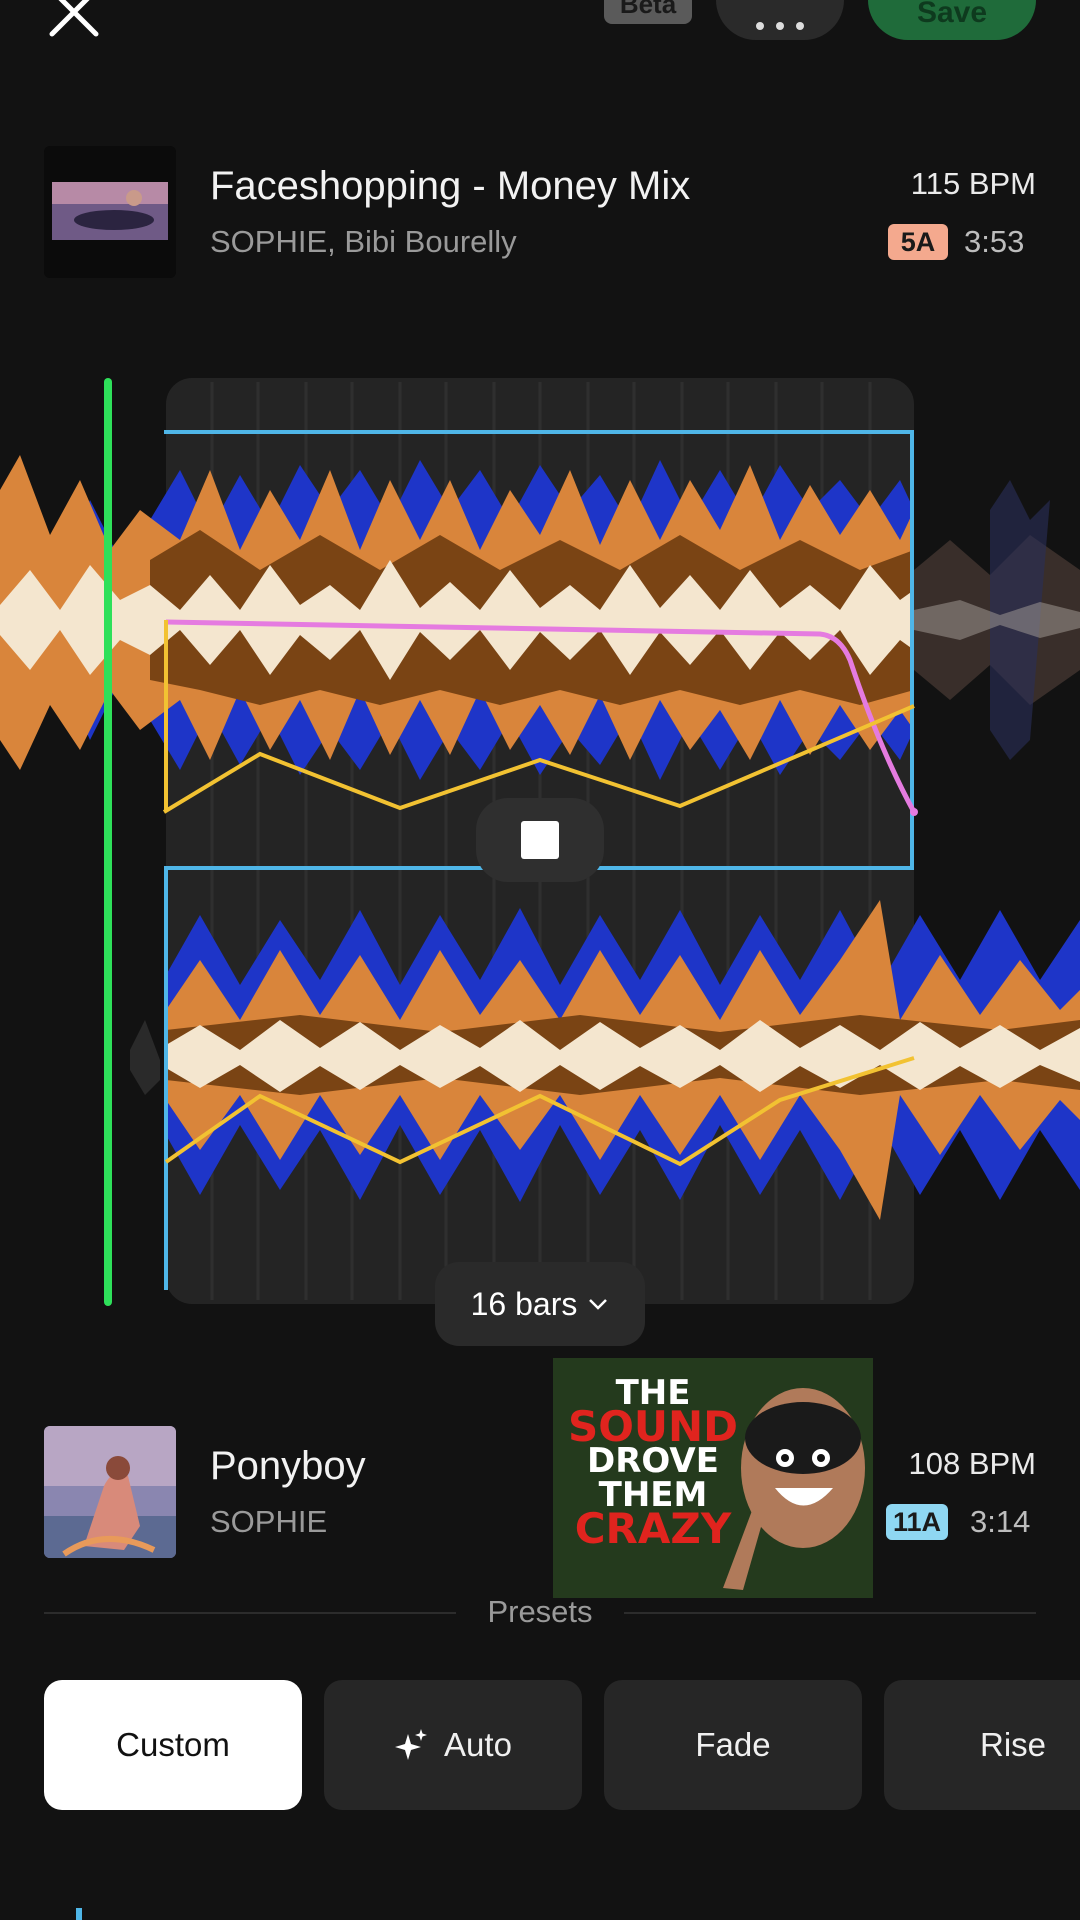 This screenshot has width=1080, height=1920. Describe the element at coordinates (288, 1466) in the screenshot. I see `track-b-title: Ponyboy` at that location.